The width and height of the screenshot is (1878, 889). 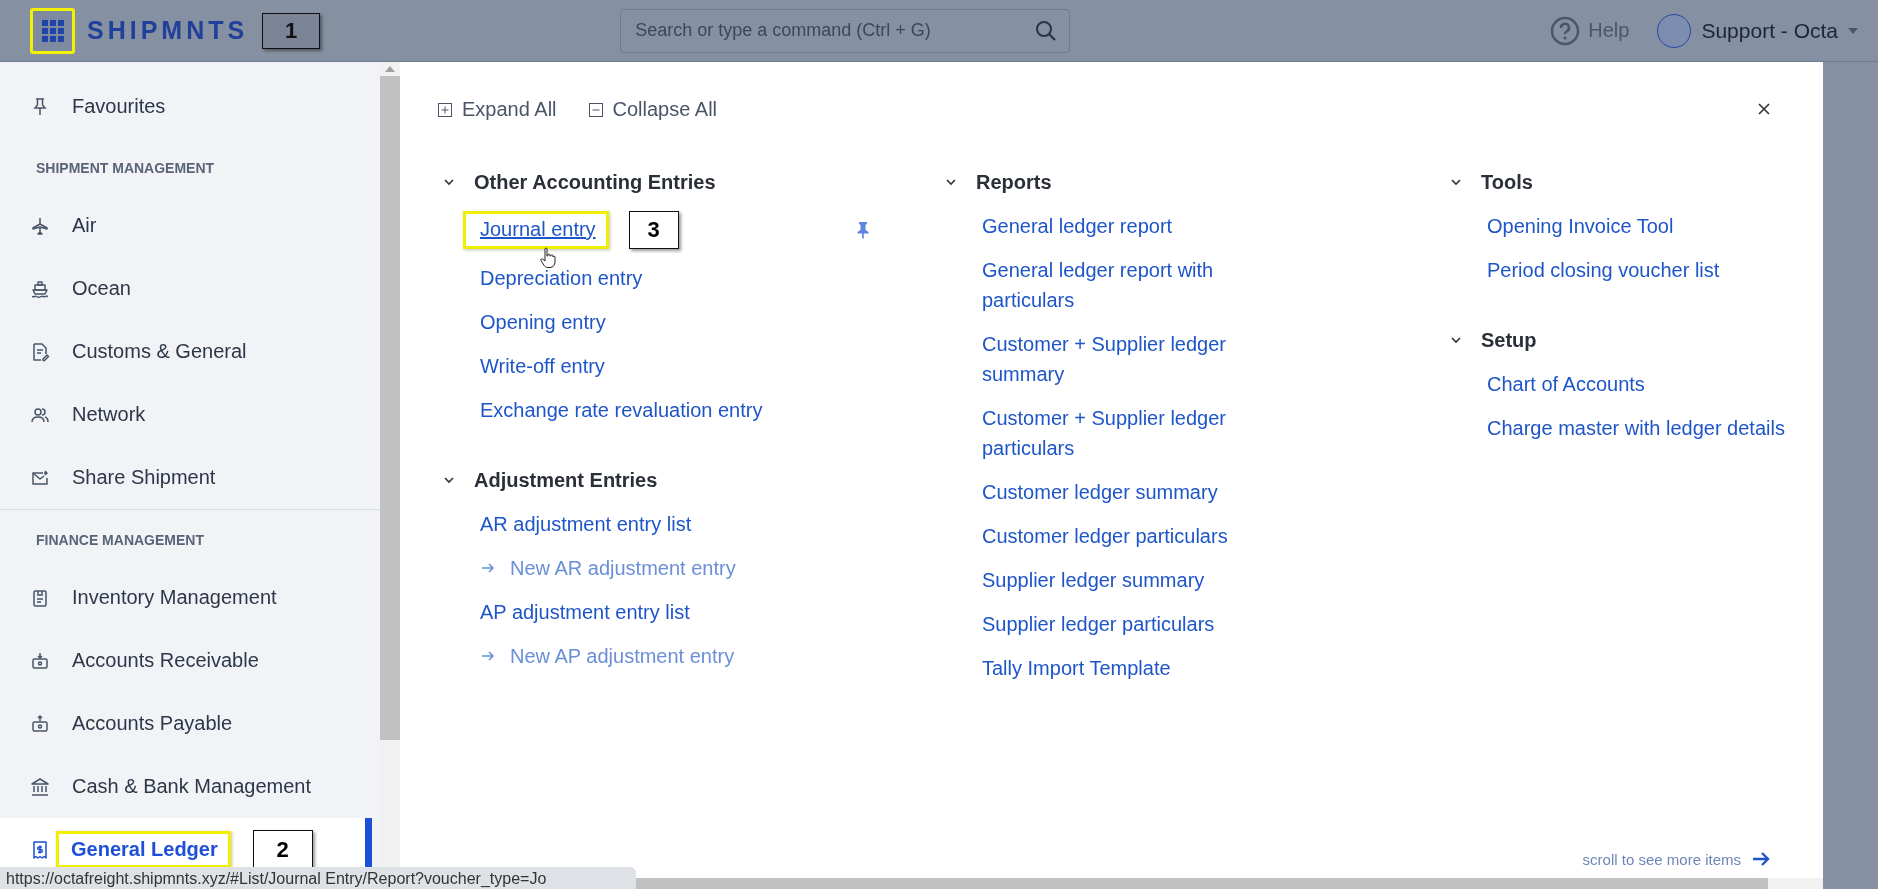 I want to click on menu-link: Chart of Accounts, so click(x=1566, y=384).